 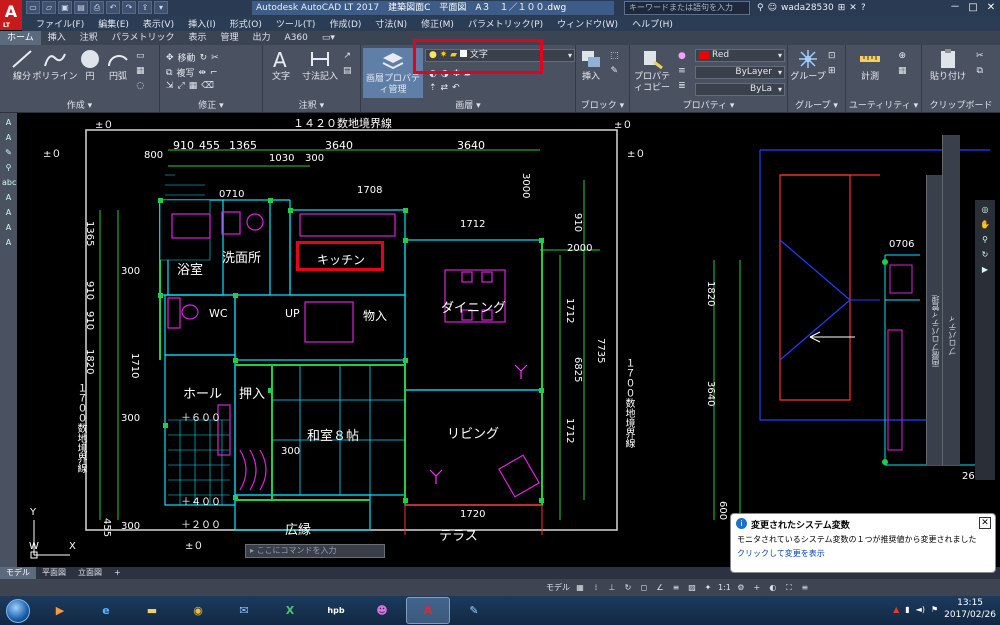 What do you see at coordinates (816, 104) in the screenshot?
I see `group-panel-title: グループ ▾` at bounding box center [816, 104].